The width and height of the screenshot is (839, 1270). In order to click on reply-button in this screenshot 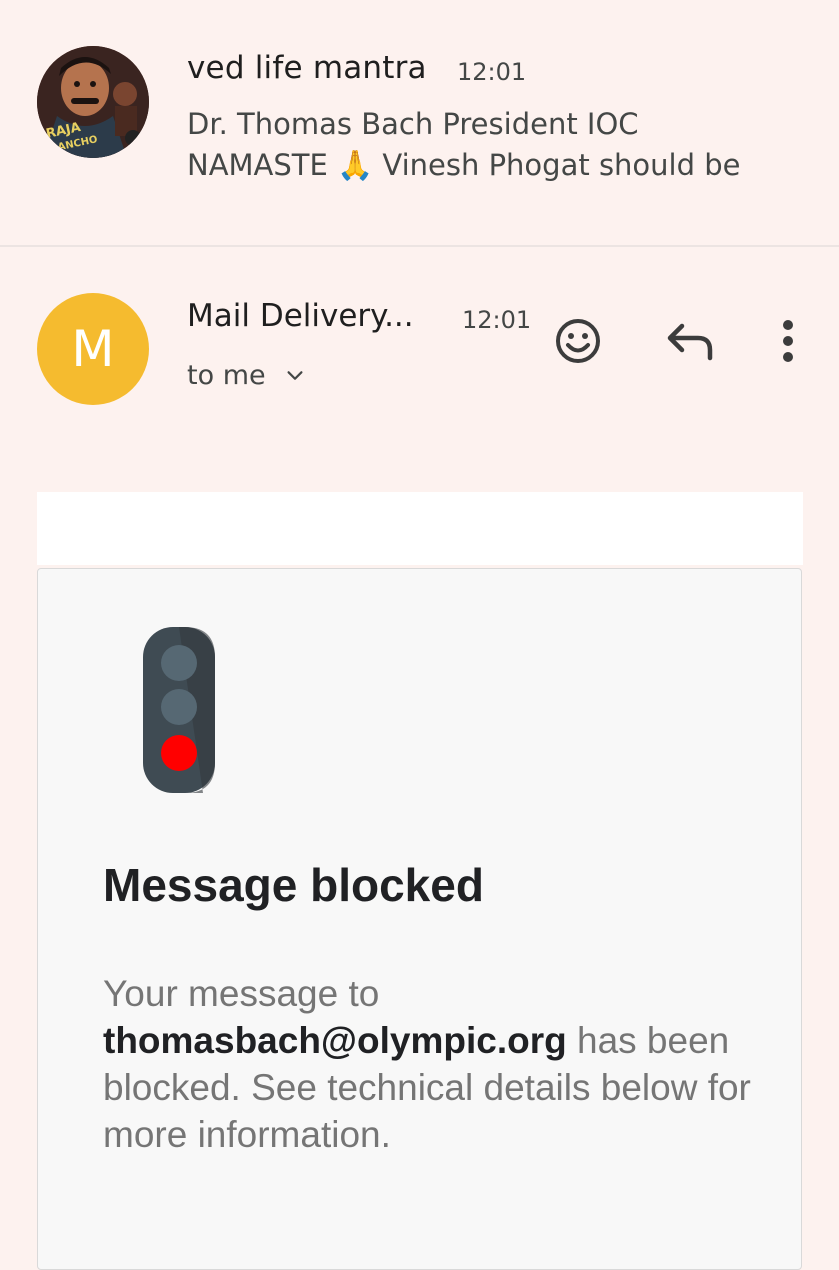, I will do `click(691, 341)`.